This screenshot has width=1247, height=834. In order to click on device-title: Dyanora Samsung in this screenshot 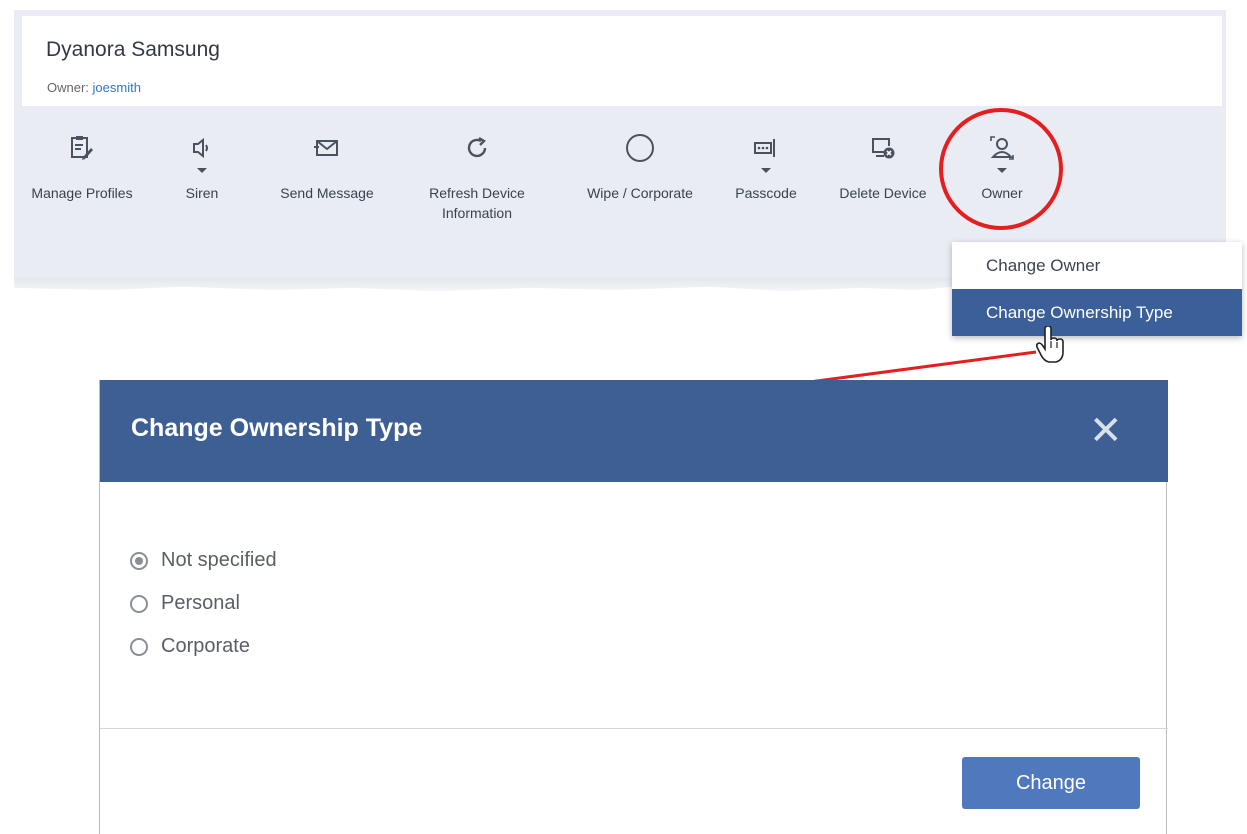, I will do `click(133, 49)`.